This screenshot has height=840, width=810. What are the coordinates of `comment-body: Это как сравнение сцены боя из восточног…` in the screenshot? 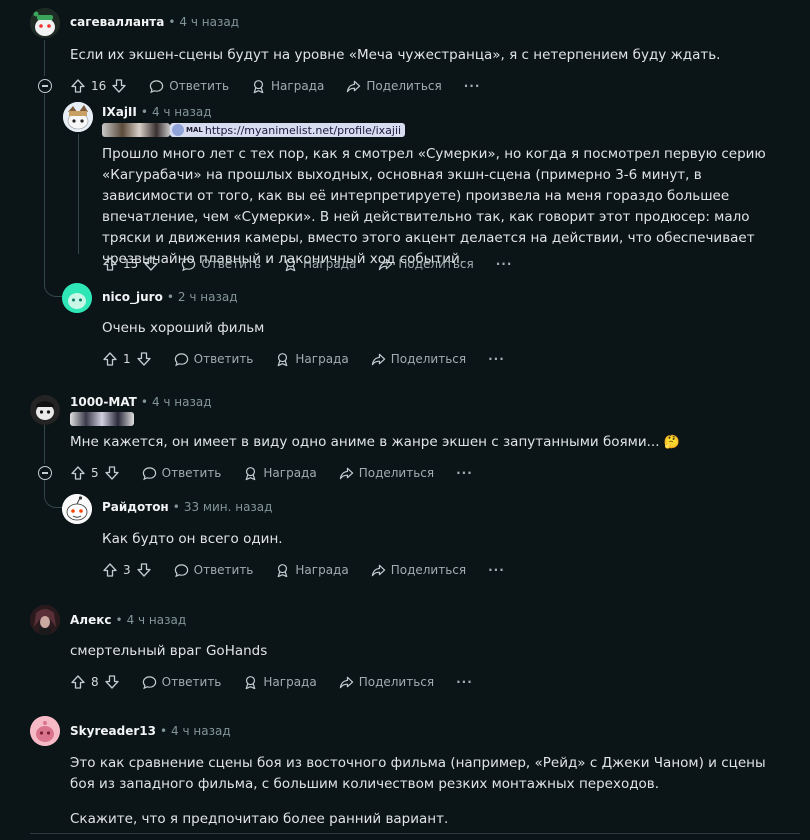 It's located at (418, 773).